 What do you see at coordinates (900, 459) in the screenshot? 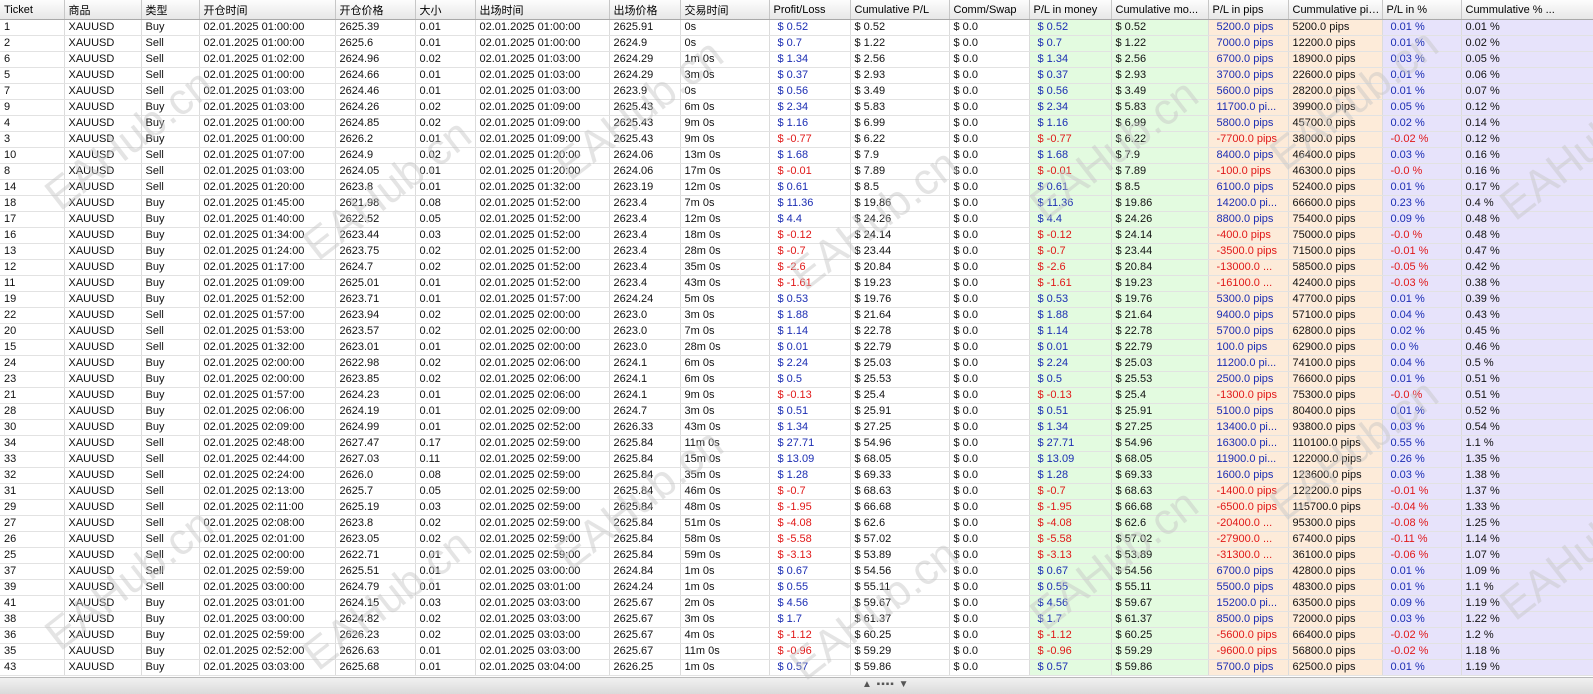
I see `cell-cum-pl: $ 68.05` at bounding box center [900, 459].